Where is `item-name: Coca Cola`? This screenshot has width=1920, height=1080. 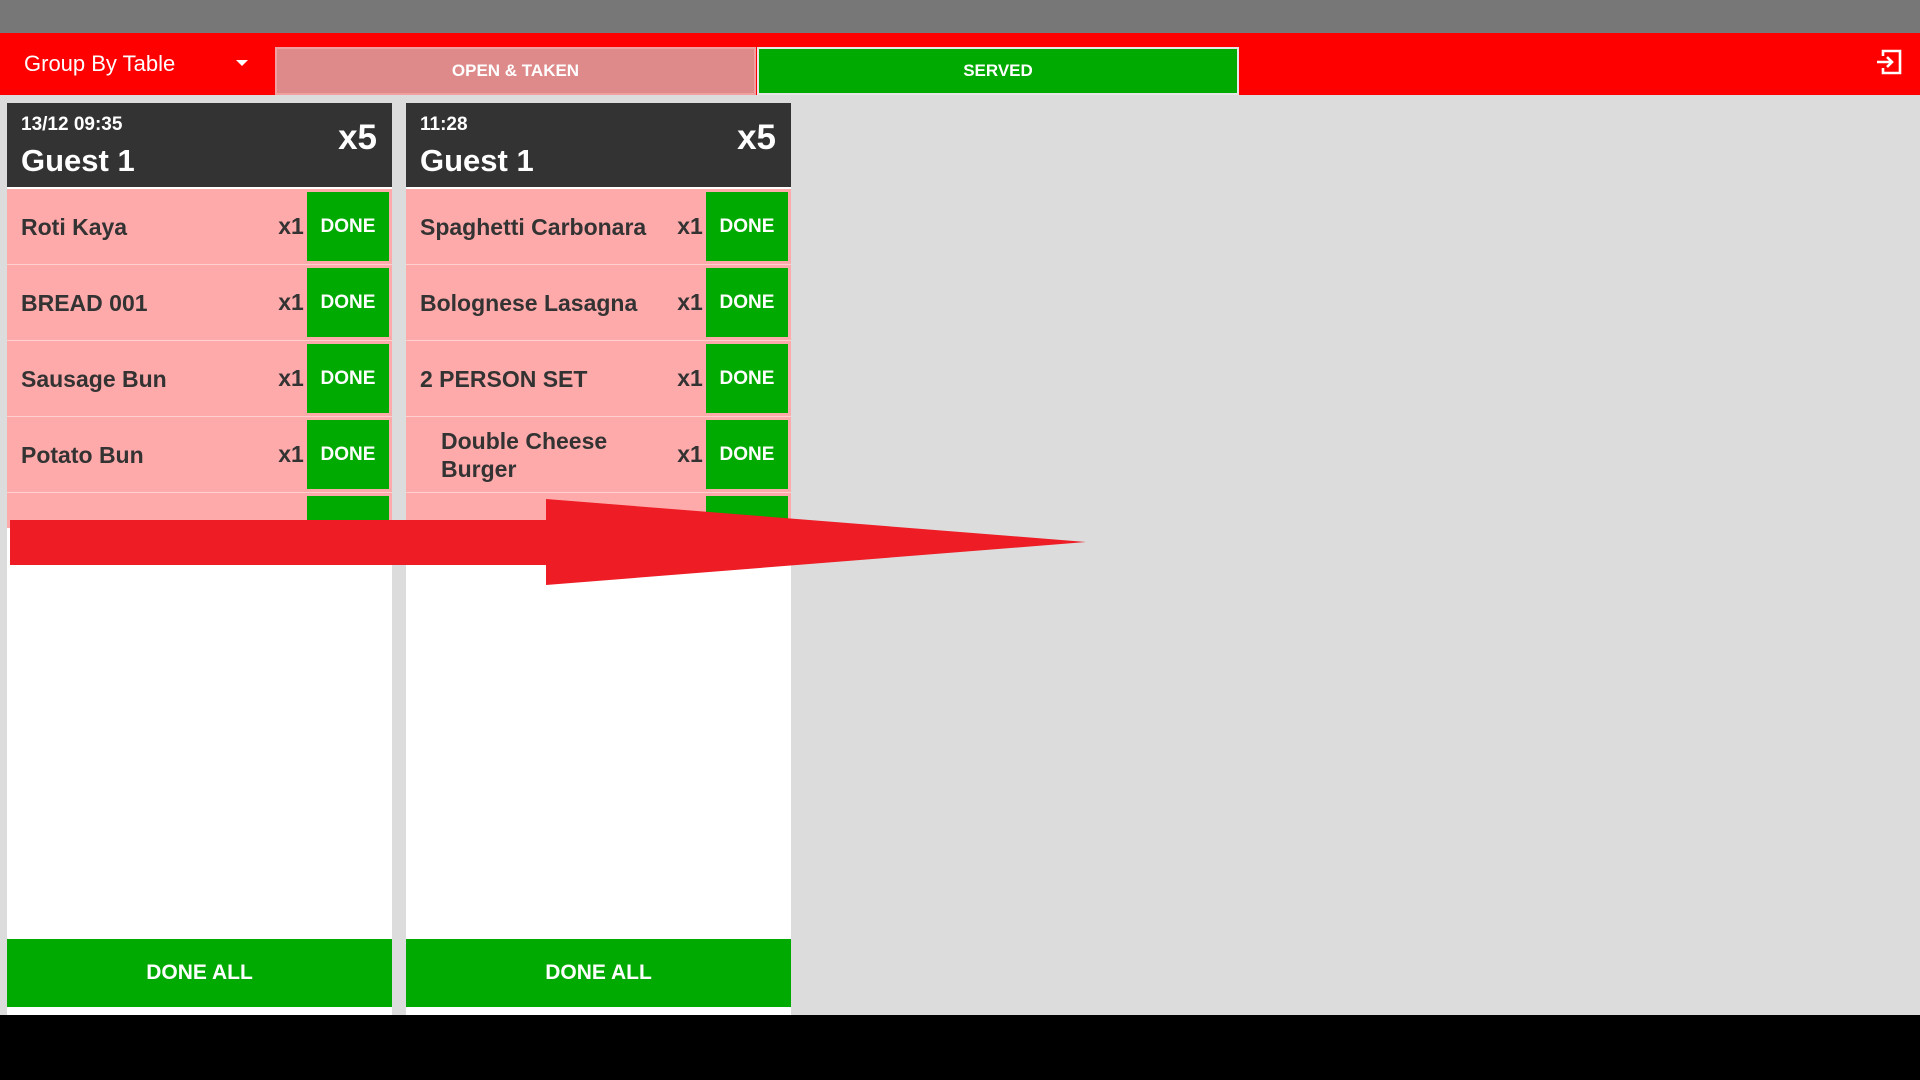
item-name: Coca Cola is located at coordinates (548, 511).